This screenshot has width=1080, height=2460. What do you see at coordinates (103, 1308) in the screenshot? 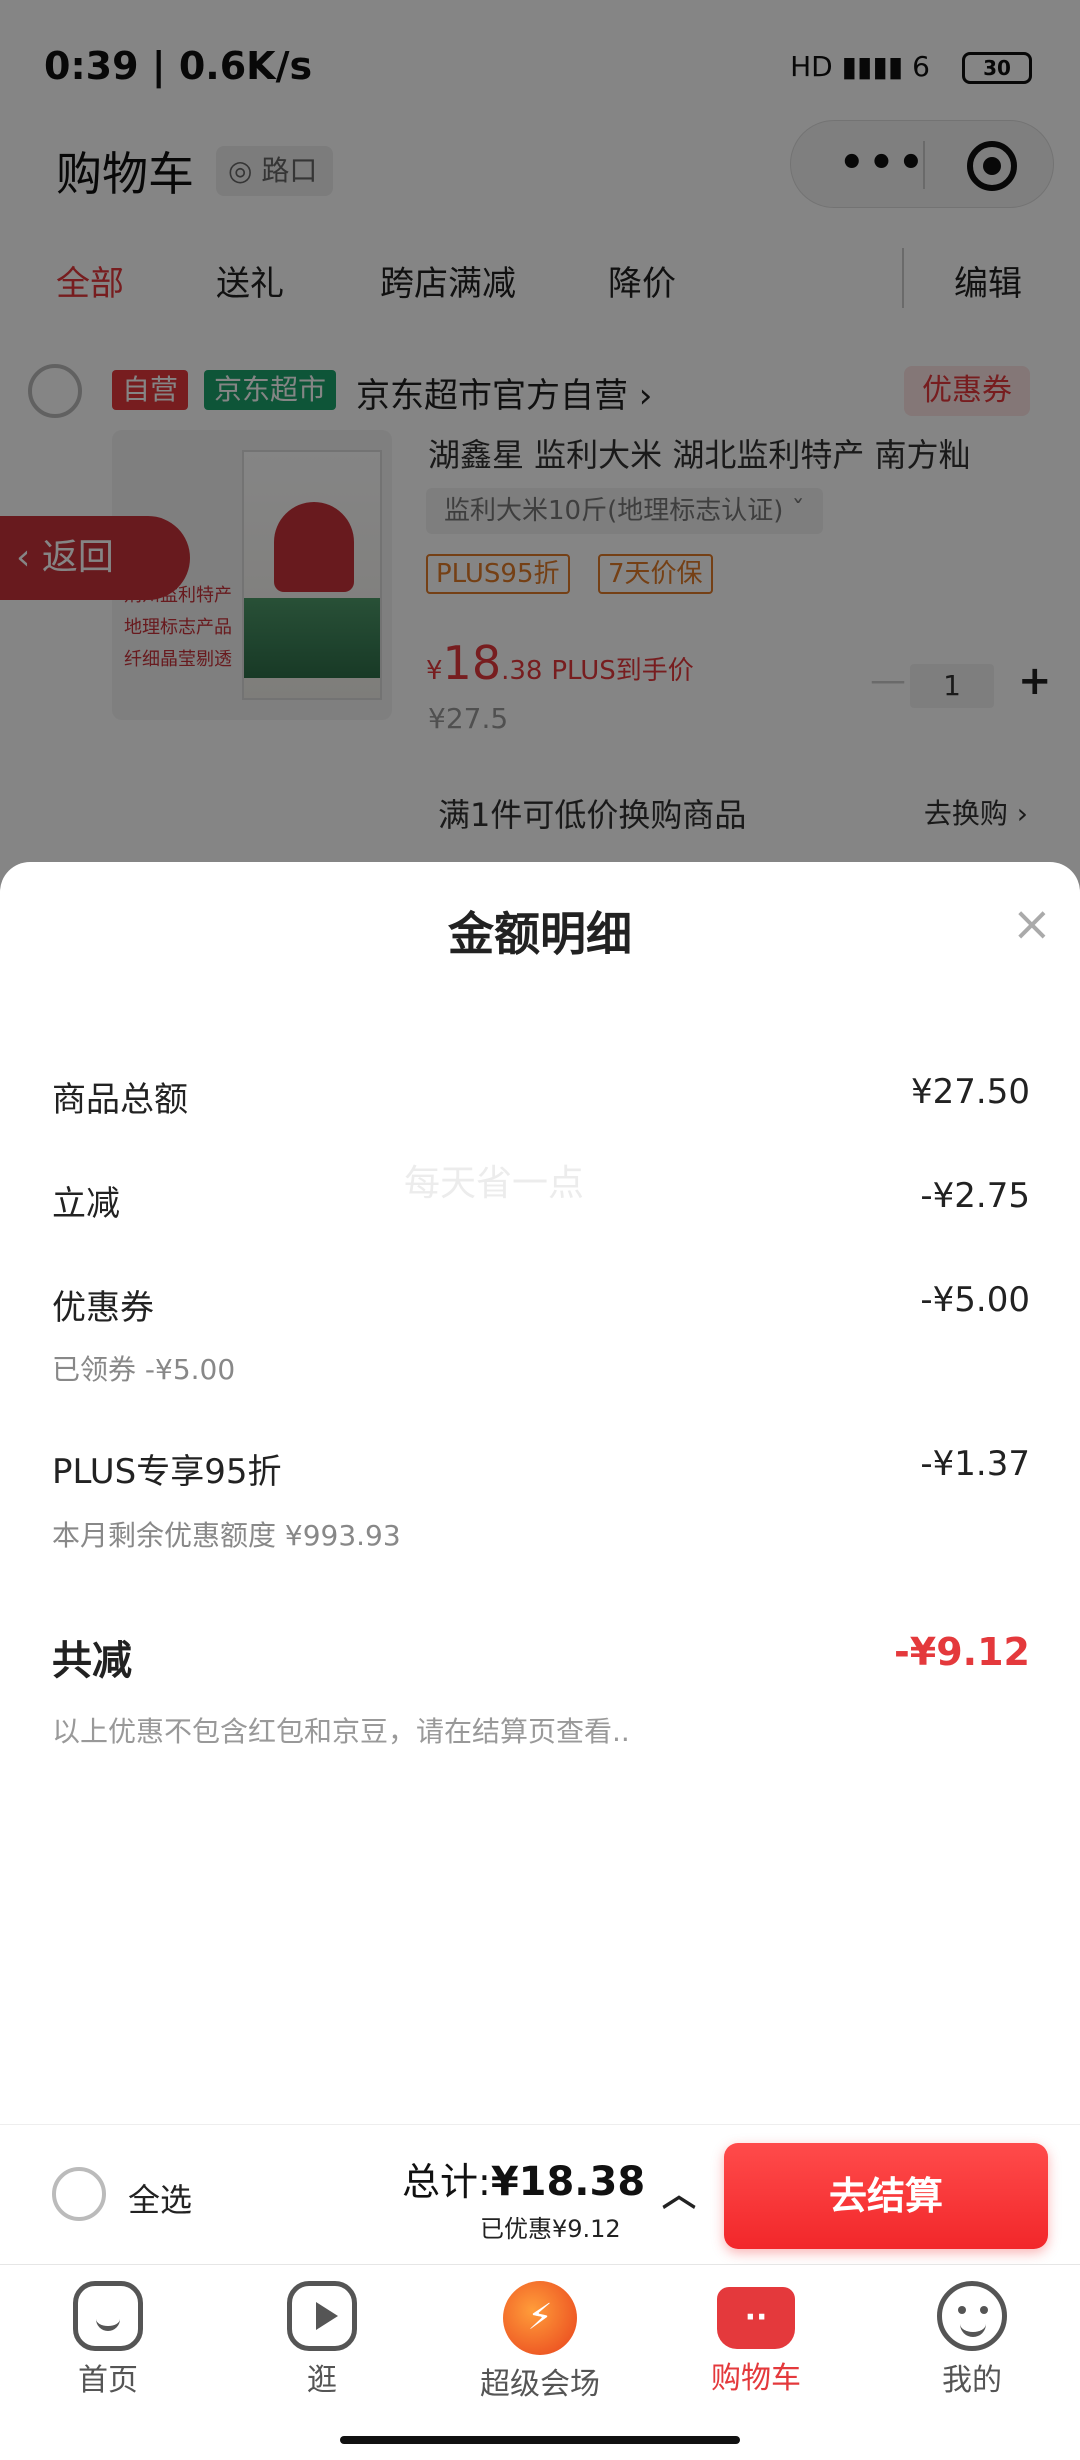
I see `coupon-label: 优惠券` at bounding box center [103, 1308].